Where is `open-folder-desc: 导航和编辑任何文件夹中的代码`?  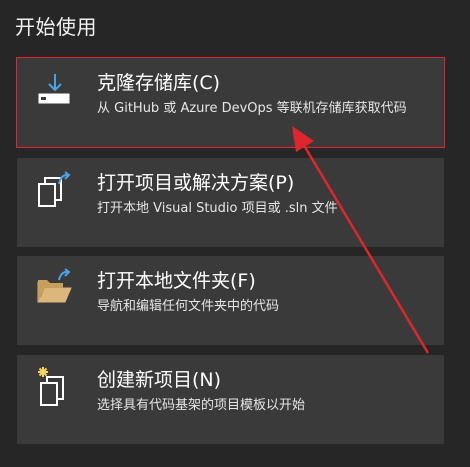 open-folder-desc: 导航和编辑任何文件夹中的代码 is located at coordinates (188, 306).